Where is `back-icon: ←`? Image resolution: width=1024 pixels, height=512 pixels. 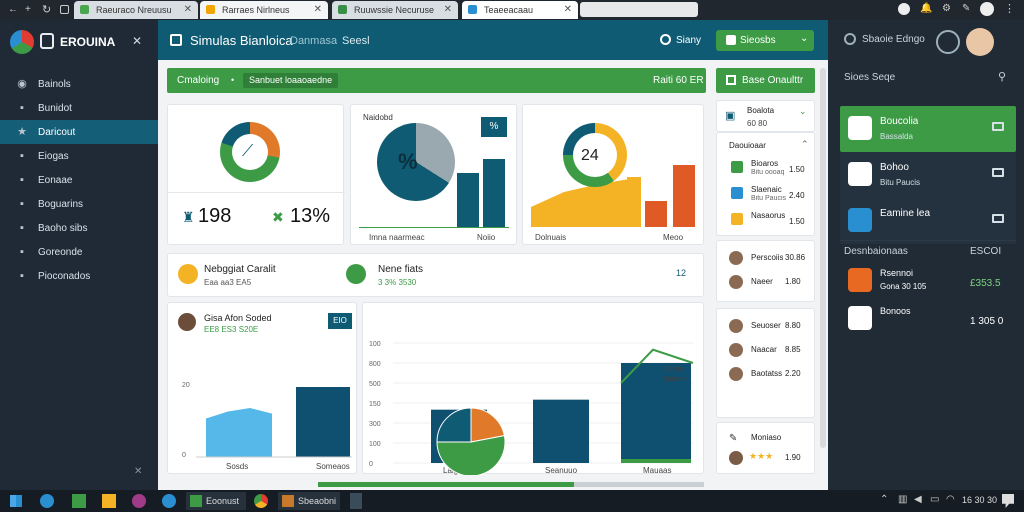 back-icon: ← is located at coordinates (13, 9).